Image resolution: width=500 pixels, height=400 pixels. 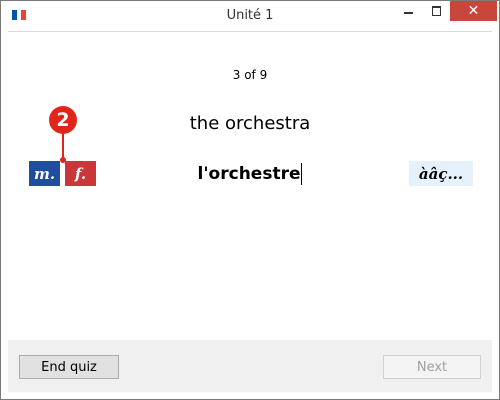 I want to click on hint-number-badge: 2, so click(x=63, y=120).